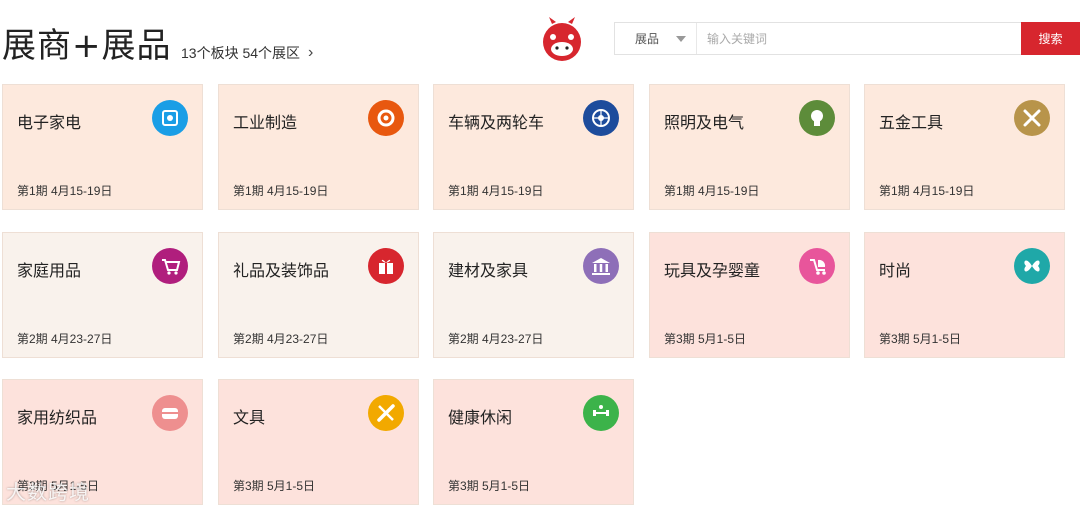 The height and width of the screenshot is (511, 1080). Describe the element at coordinates (533, 442) in the screenshot. I see `category-card: 健康休闲第3期 5月1-5日` at that location.